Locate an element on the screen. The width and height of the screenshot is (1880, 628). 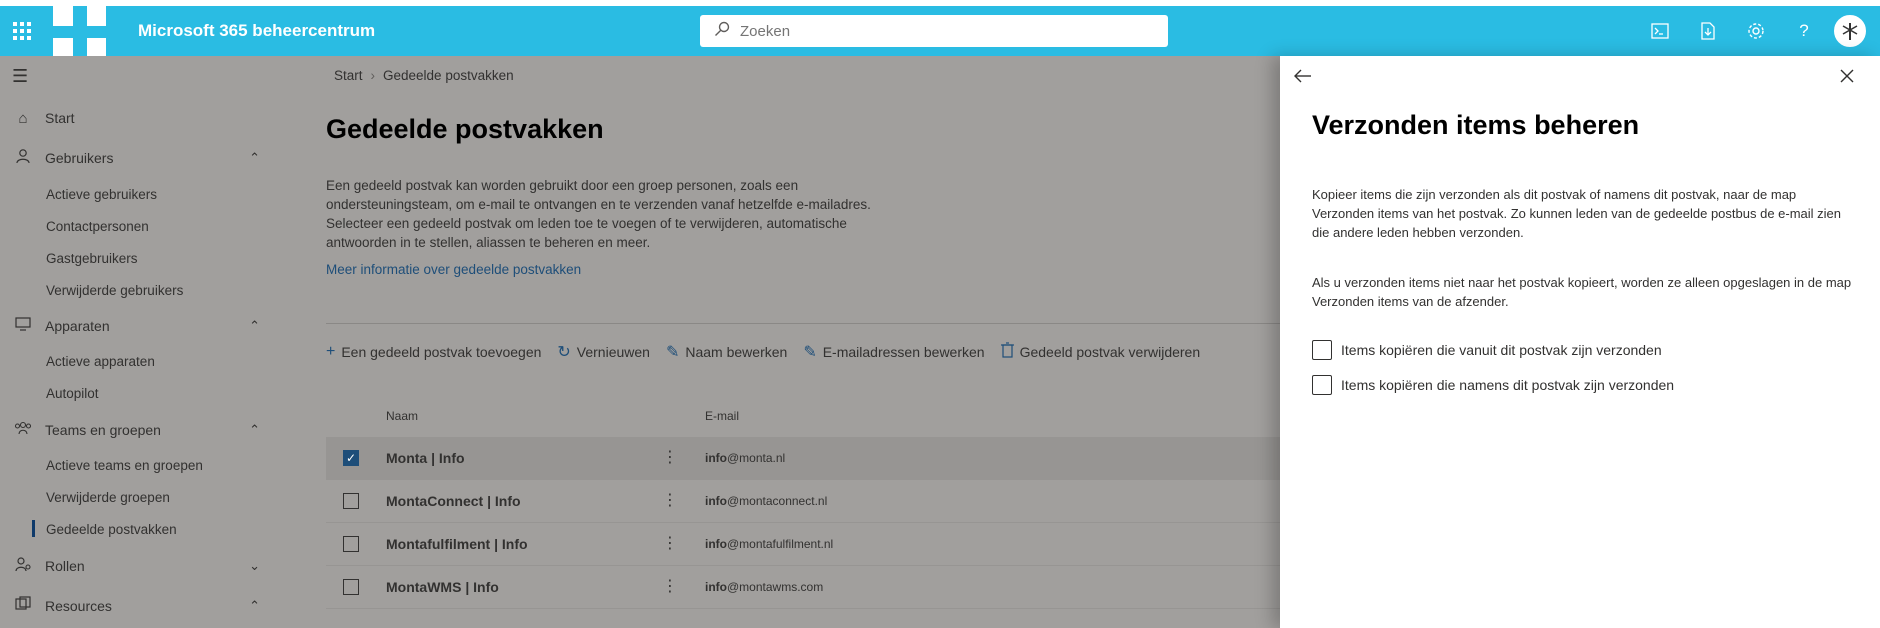
table-row: MontaWMS | Info ⋮ info@montawms.com is located at coordinates (803, 587).